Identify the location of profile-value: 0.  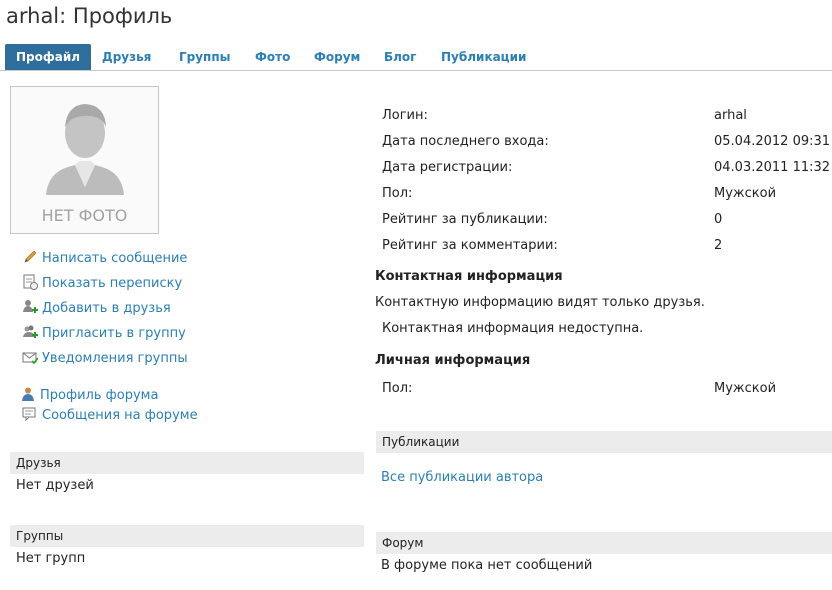
(718, 219).